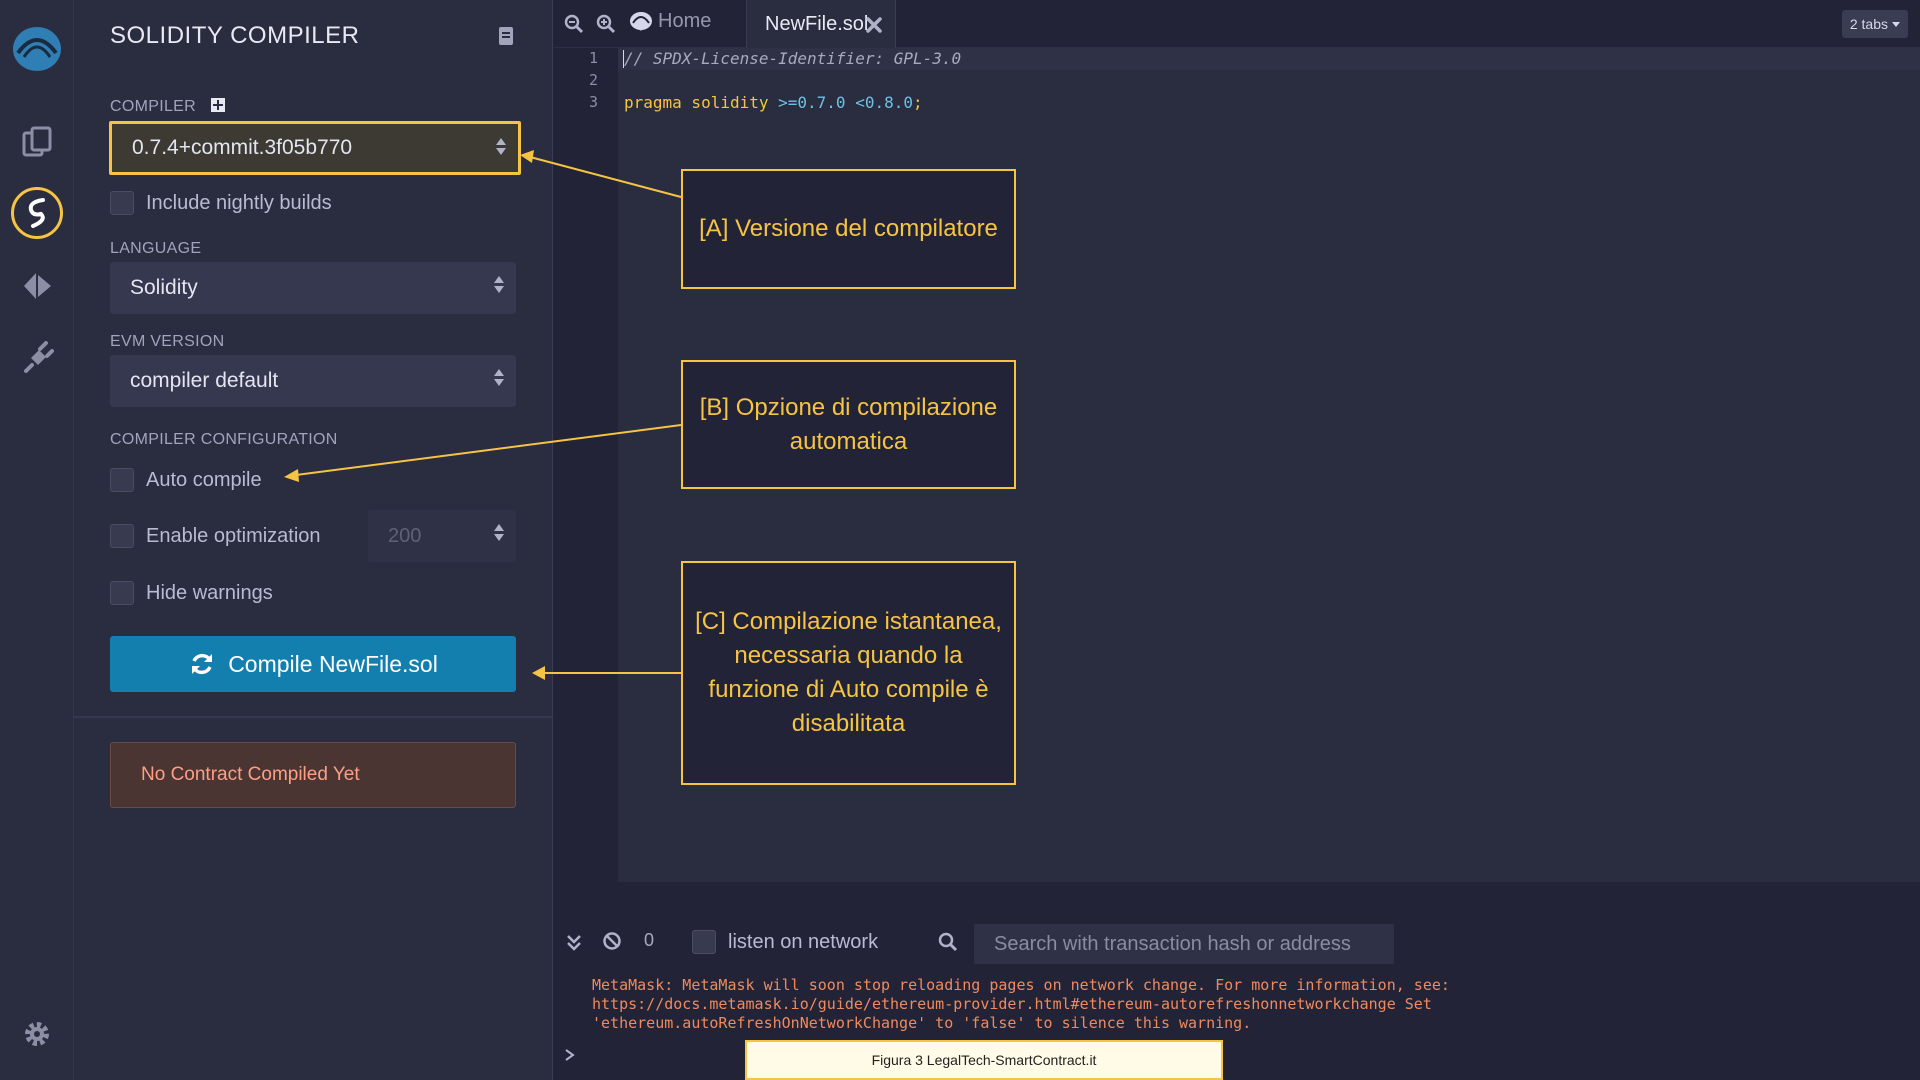 The image size is (1920, 1080). What do you see at coordinates (122, 203) in the screenshot?
I see `nightly-builds-checkbox` at bounding box center [122, 203].